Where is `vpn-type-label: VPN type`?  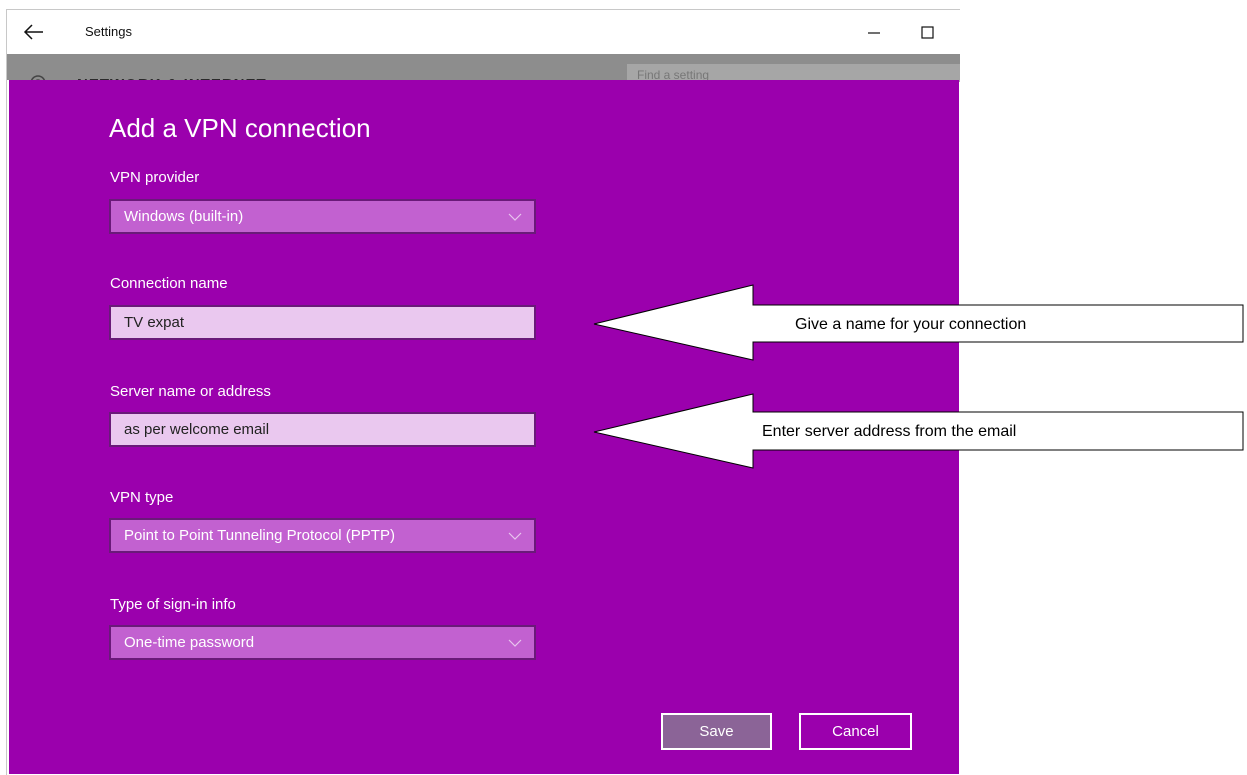
vpn-type-label: VPN type is located at coordinates (142, 497).